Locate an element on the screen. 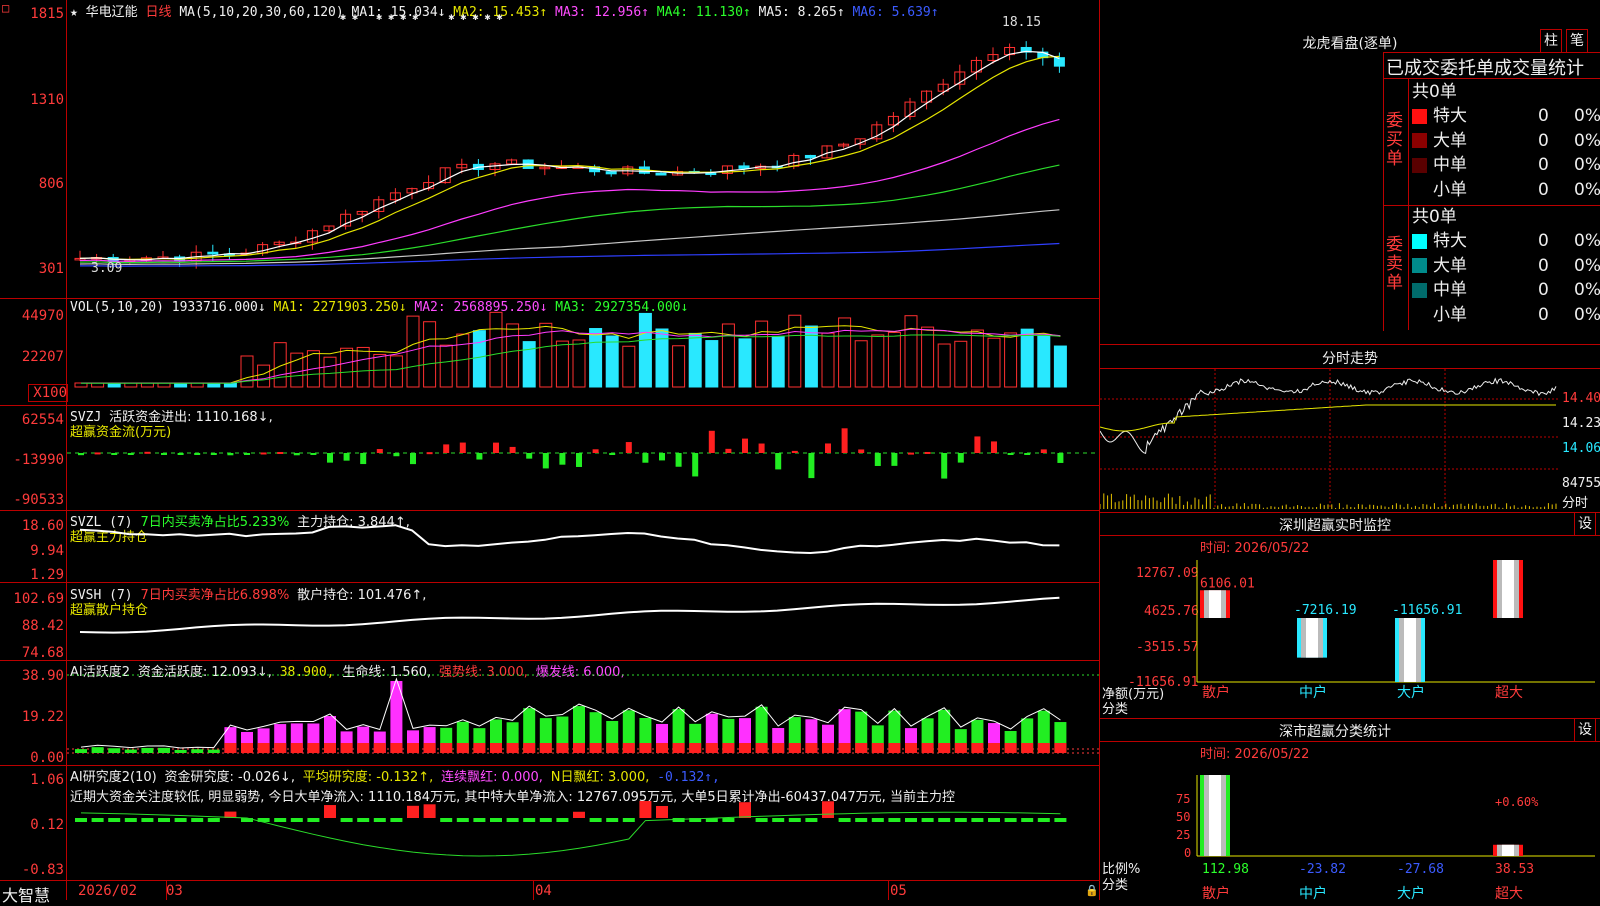  stat-header: 已成交委托单成交量统计 is located at coordinates (1485, 68).